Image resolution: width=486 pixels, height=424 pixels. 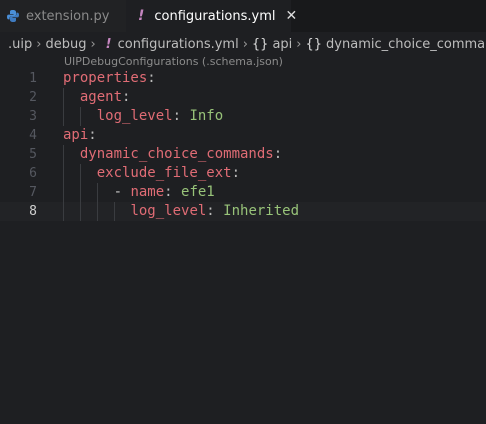 What do you see at coordinates (243, 78) in the screenshot?
I see `code-line: 1 properties:` at bounding box center [243, 78].